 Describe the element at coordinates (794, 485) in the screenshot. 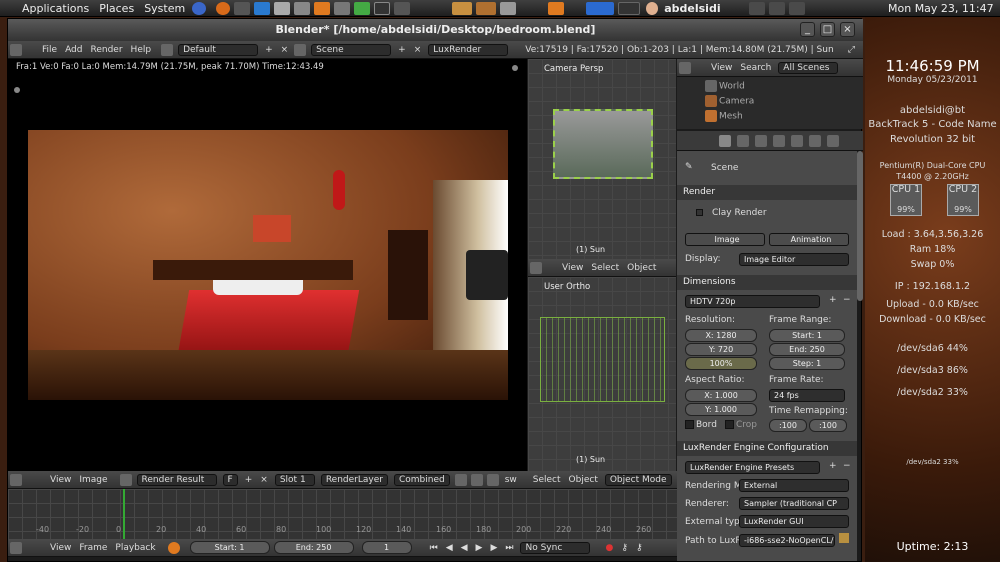

I see `rendering-mode-dropdown: External` at that location.